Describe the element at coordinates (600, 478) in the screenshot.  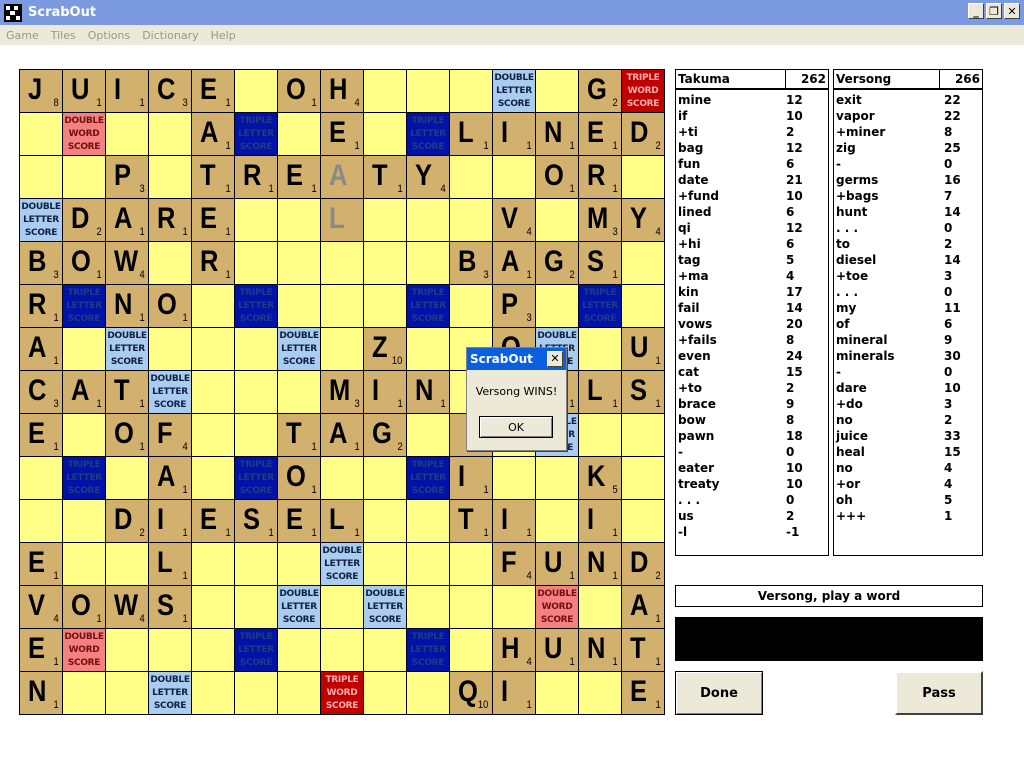
I see `placed-tile: K5` at that location.